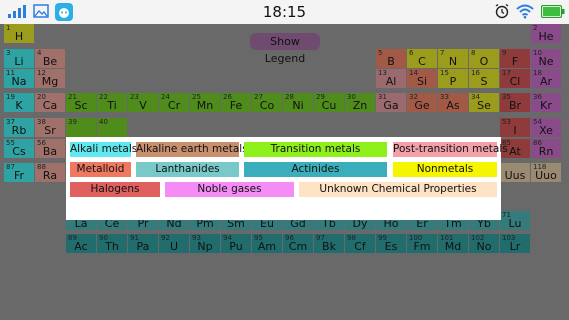 The height and width of the screenshot is (320, 569). I want to click on element-fr: 87 Fr, so click(19, 172).